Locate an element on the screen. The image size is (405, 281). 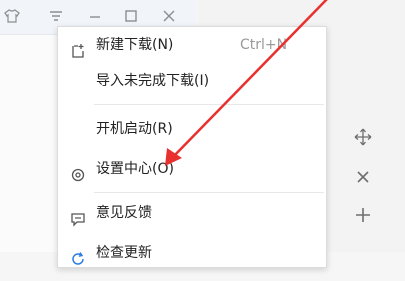
add-icon is located at coordinates (363, 217).